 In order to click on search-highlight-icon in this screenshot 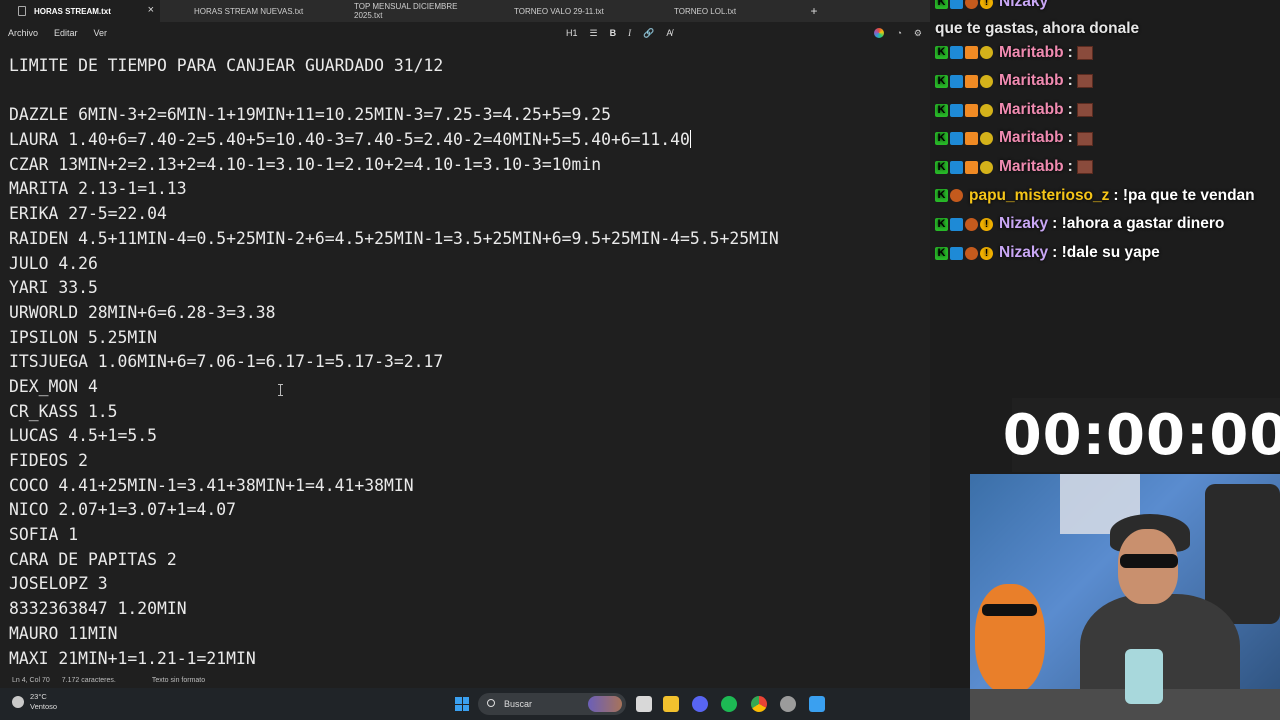, I will do `click(605, 704)`.